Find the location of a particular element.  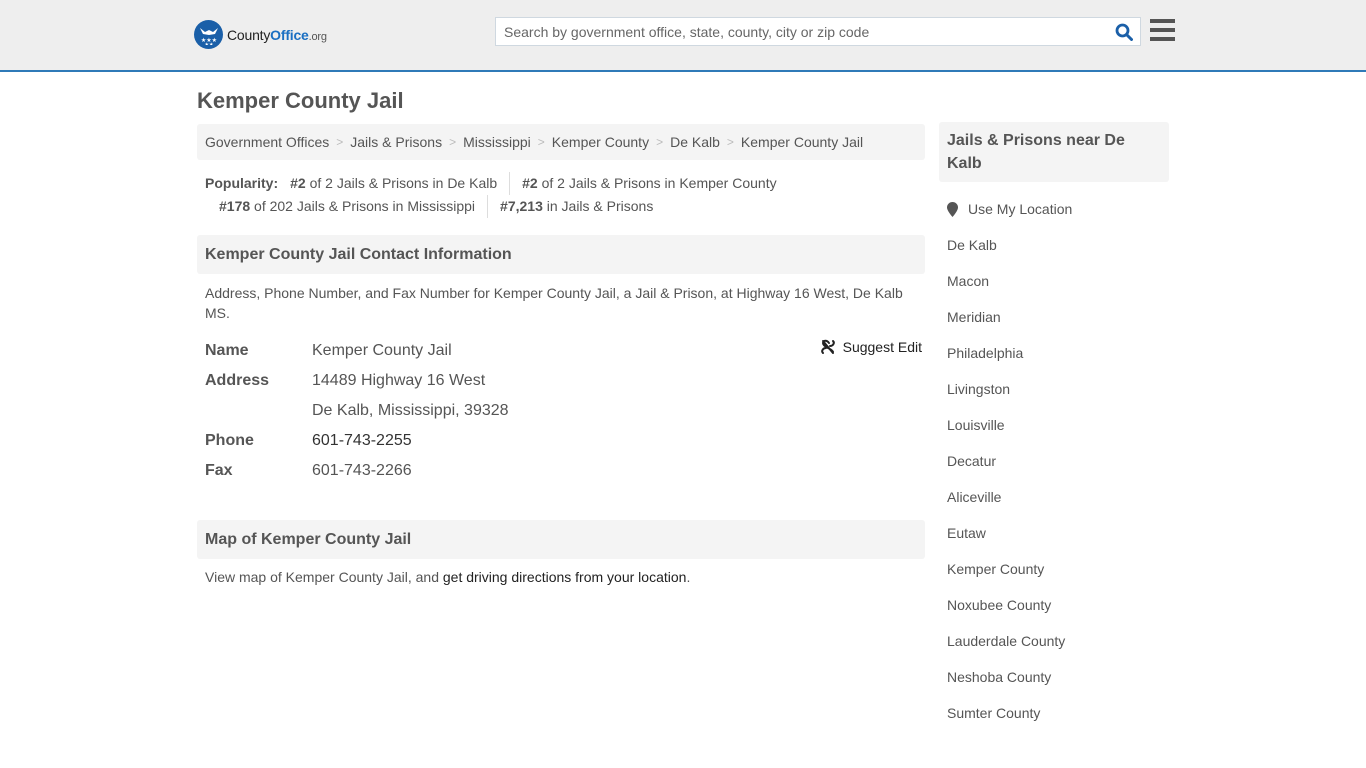

list-item: Aliceville is located at coordinates (1054, 487).